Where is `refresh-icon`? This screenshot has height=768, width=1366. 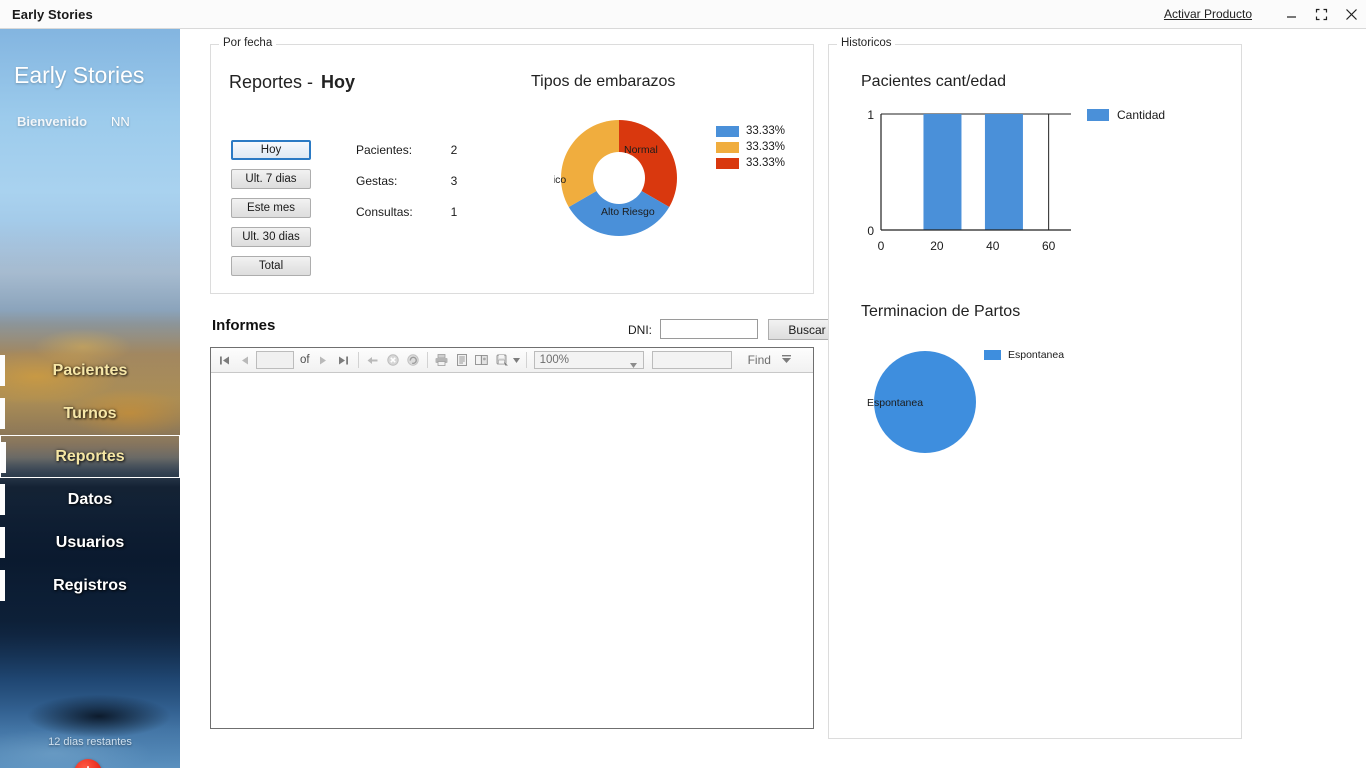
refresh-icon is located at coordinates (412, 360).